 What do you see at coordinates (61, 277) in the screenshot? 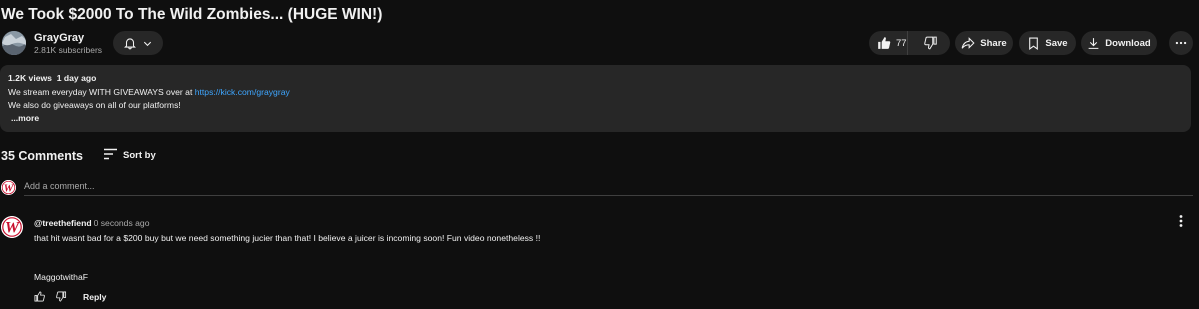
I see `comment-signature: MaggotwithaF` at bounding box center [61, 277].